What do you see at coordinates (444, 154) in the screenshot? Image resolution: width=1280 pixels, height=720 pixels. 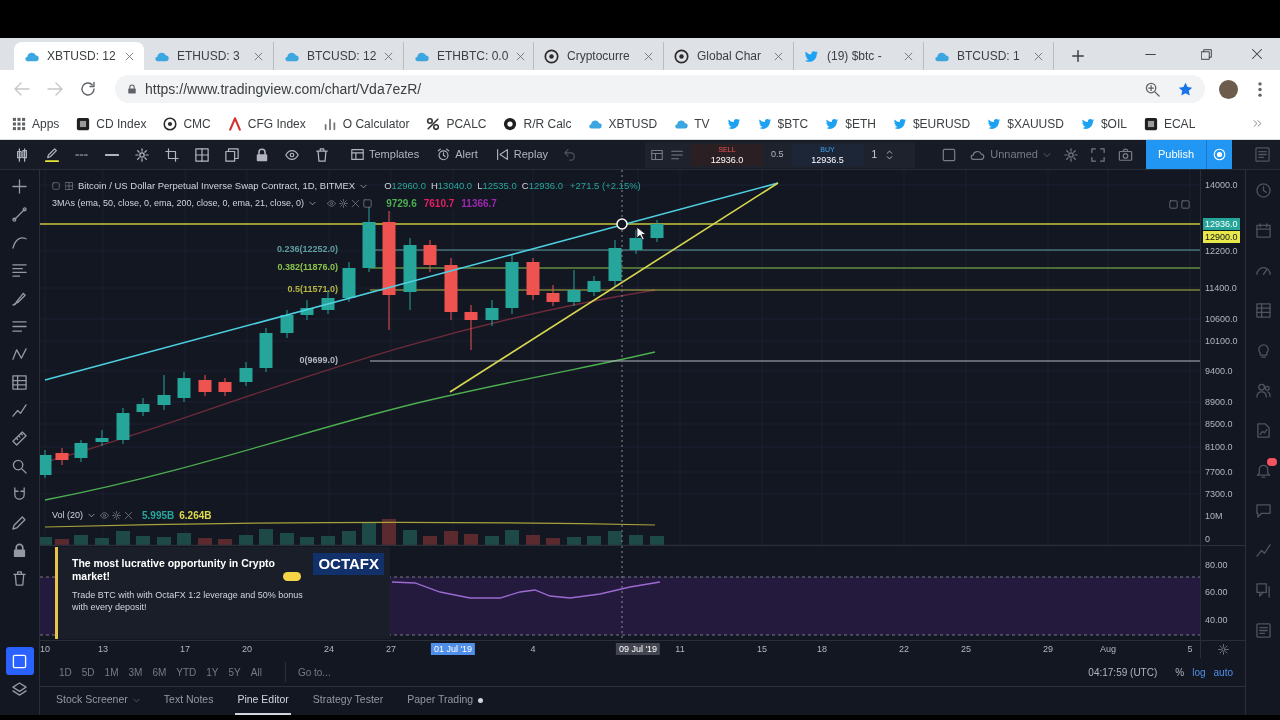 I see `alarm-icon` at bounding box center [444, 154].